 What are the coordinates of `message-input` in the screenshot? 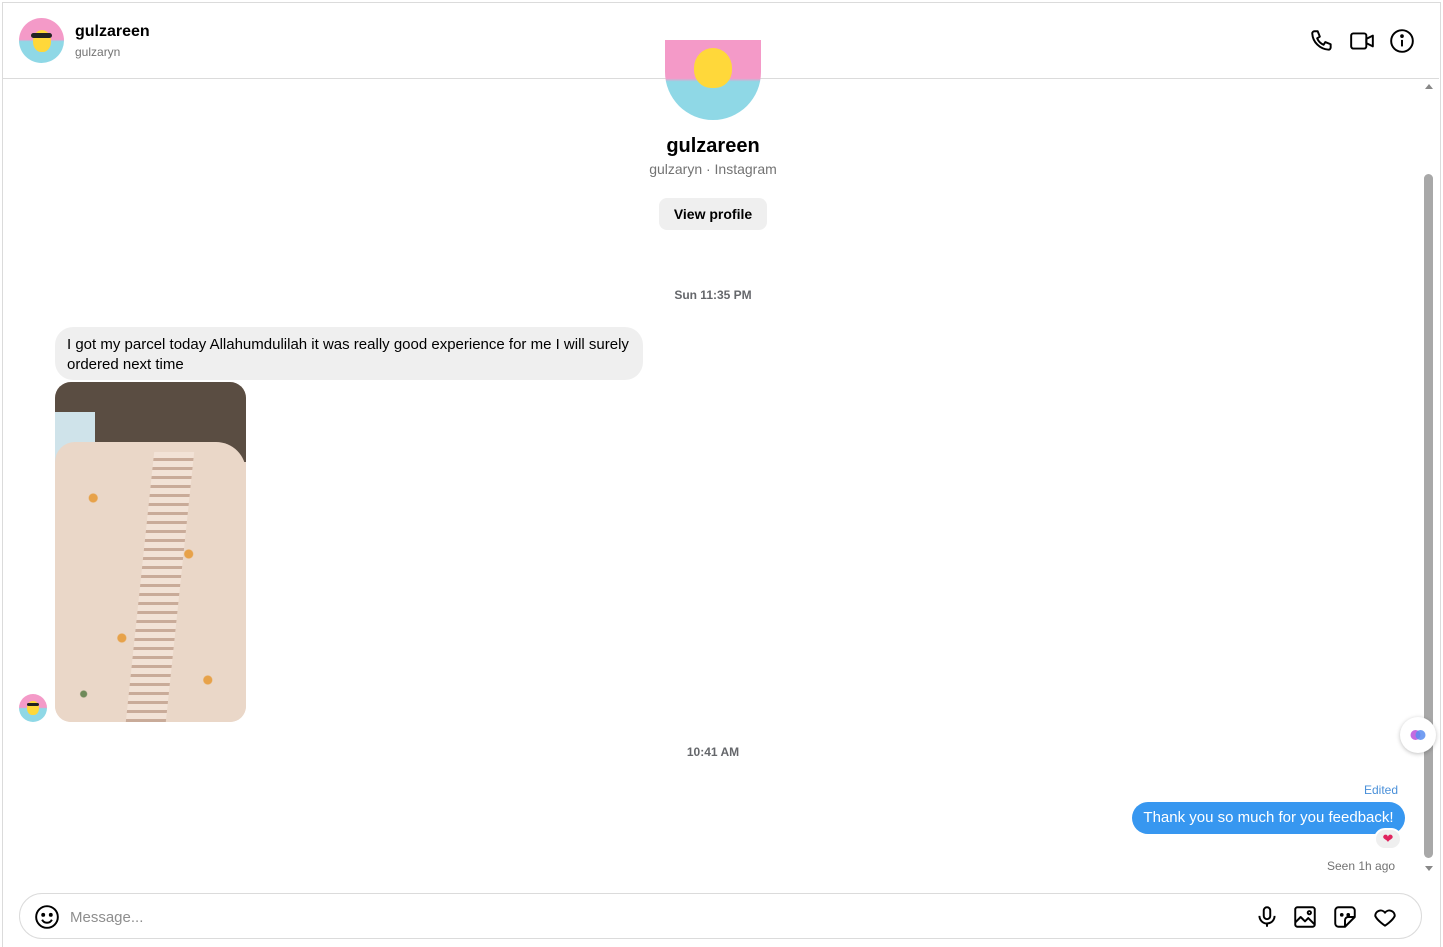 It's located at (645, 917).